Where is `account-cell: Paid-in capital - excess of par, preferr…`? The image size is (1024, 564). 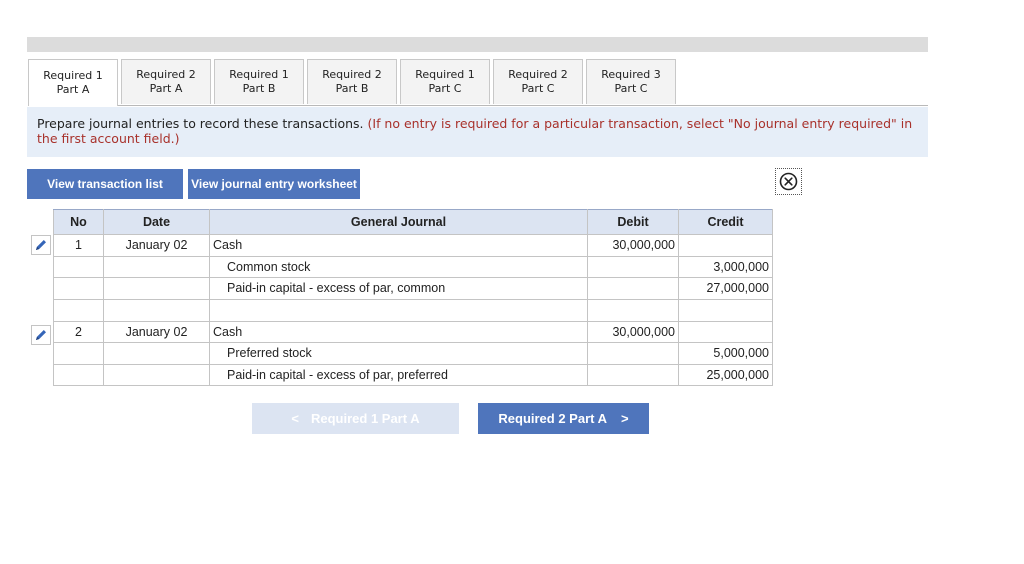
account-cell: Paid-in capital - excess of par, preferr… is located at coordinates (398, 374).